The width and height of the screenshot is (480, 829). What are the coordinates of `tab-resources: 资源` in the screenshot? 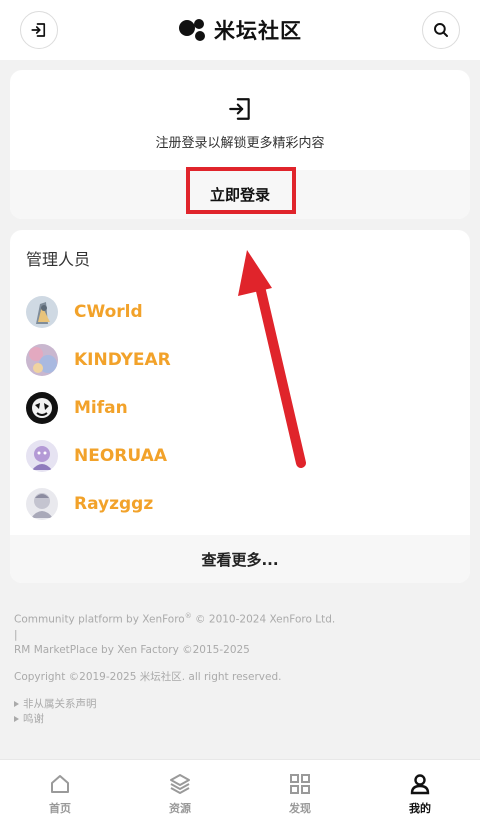 It's located at (180, 794).